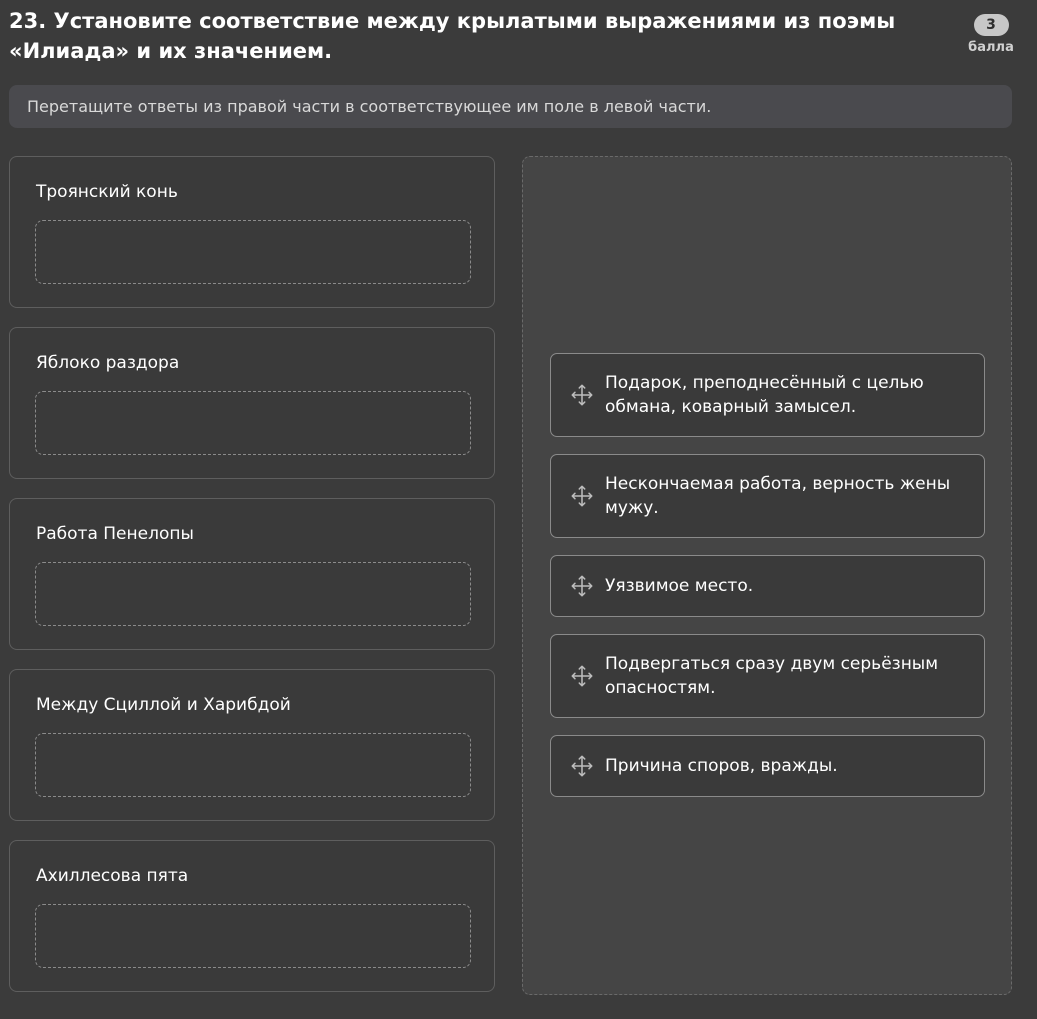  Describe the element at coordinates (991, 47) in the screenshot. I see `score-unit: балла` at that location.